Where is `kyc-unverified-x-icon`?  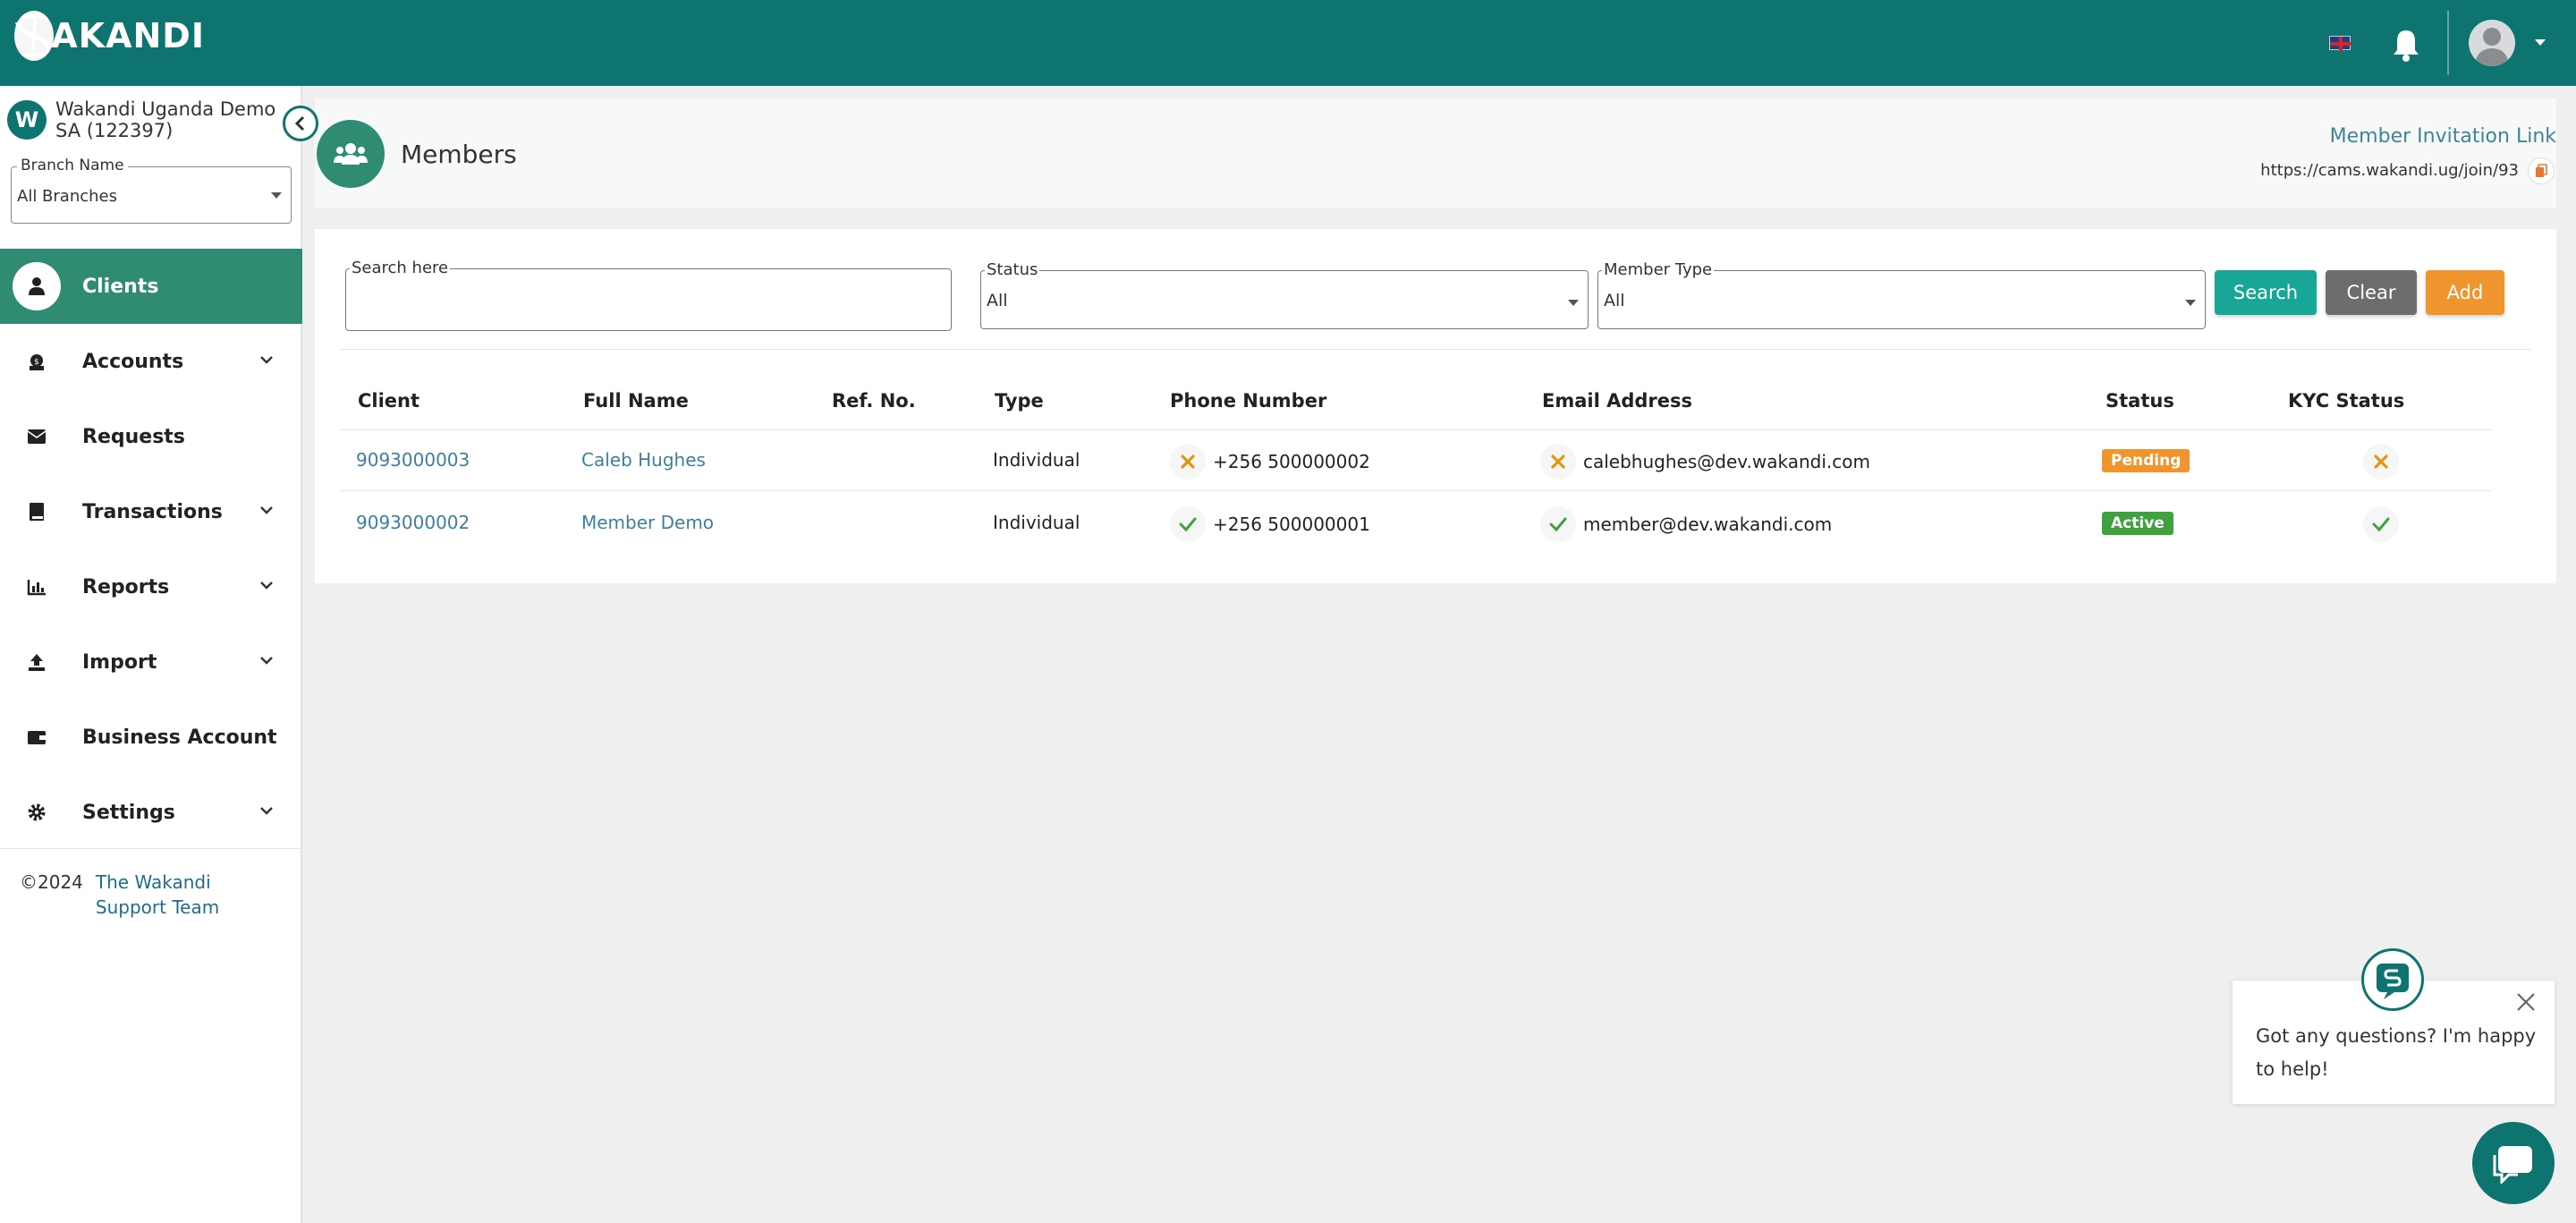 kyc-unverified-x-icon is located at coordinates (2381, 462).